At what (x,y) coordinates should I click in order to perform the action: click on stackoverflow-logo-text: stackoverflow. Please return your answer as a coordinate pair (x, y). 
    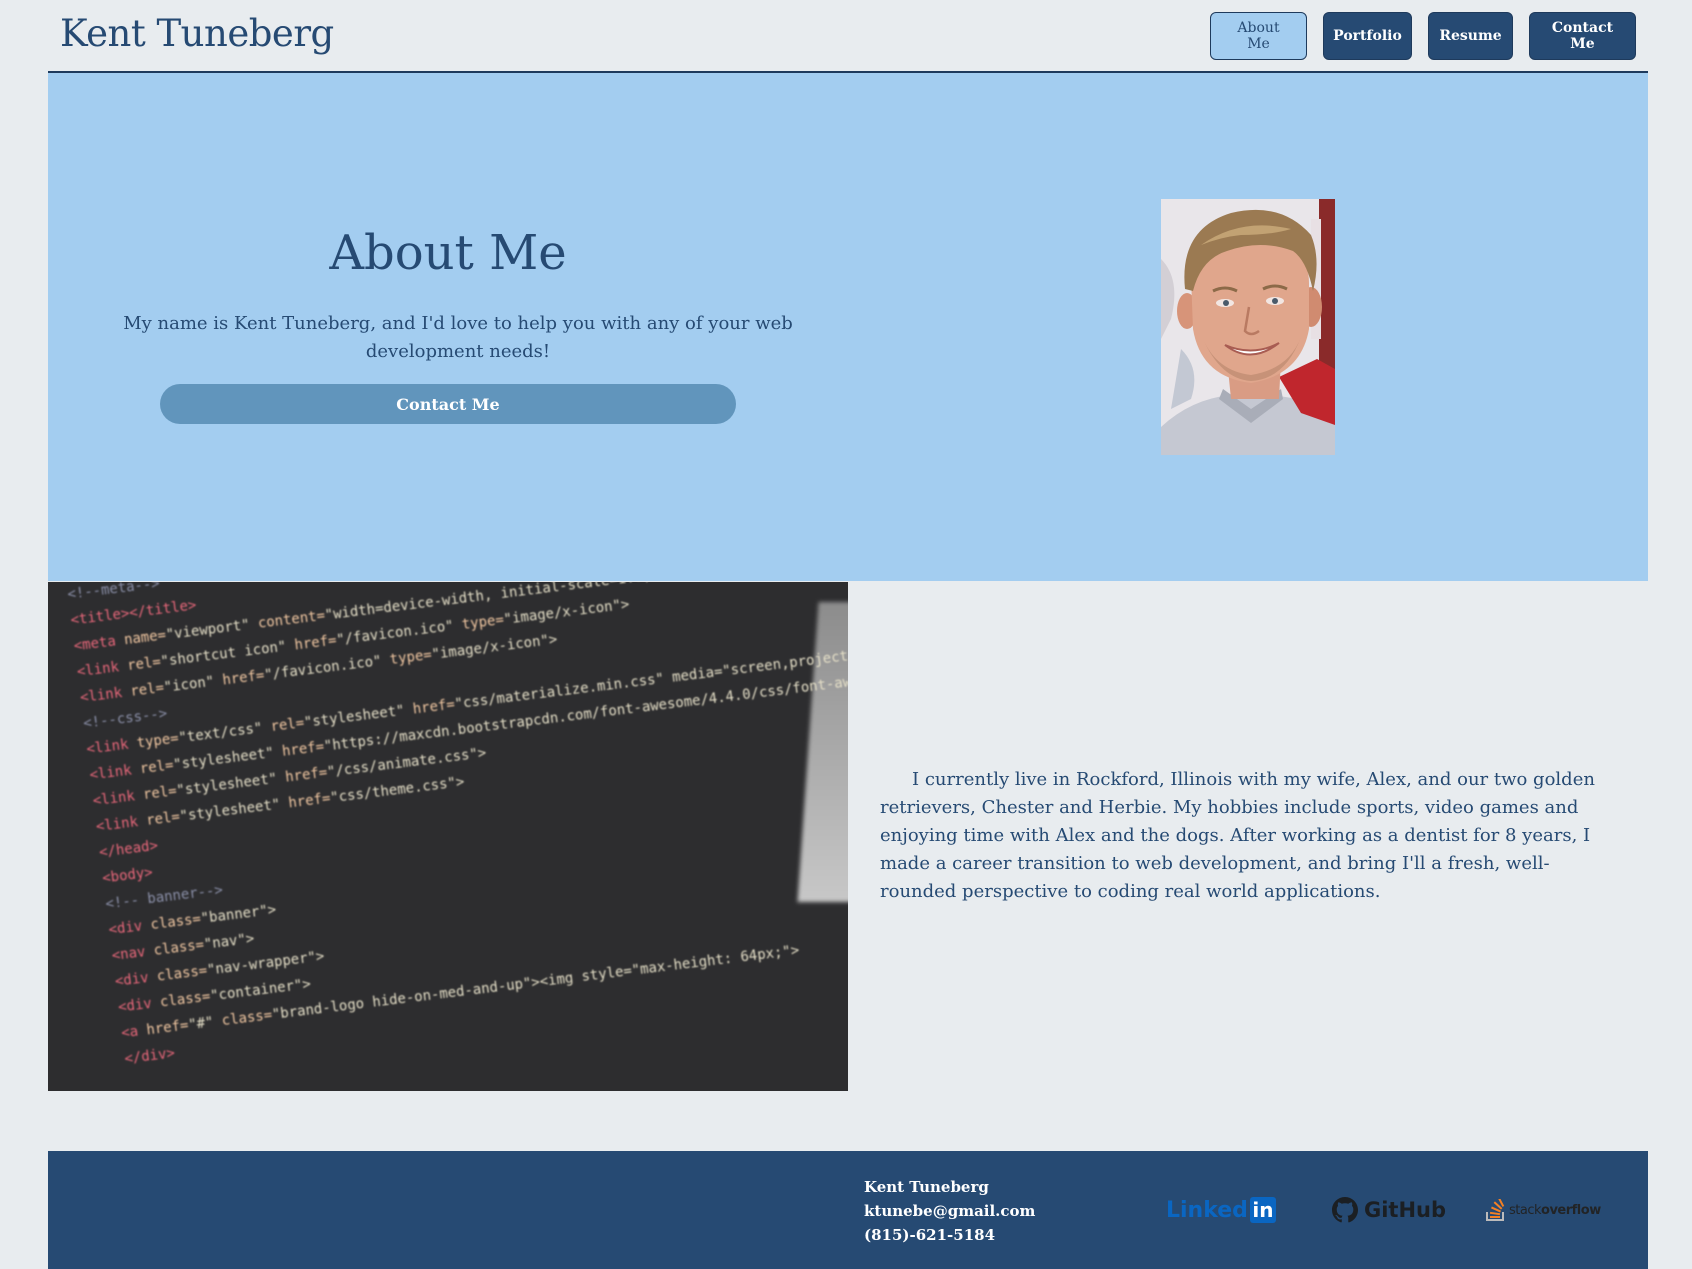
    Looking at the image, I should click on (1555, 1210).